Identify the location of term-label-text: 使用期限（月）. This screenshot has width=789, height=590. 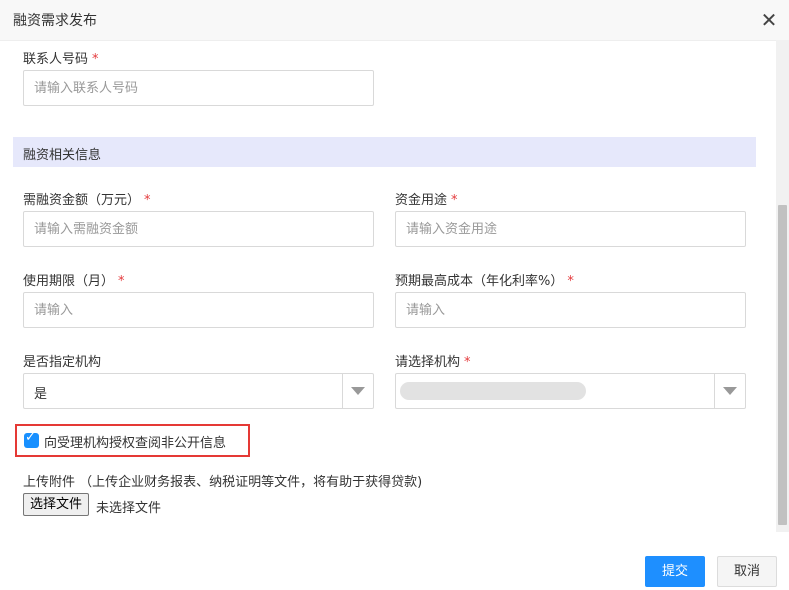
(69, 281).